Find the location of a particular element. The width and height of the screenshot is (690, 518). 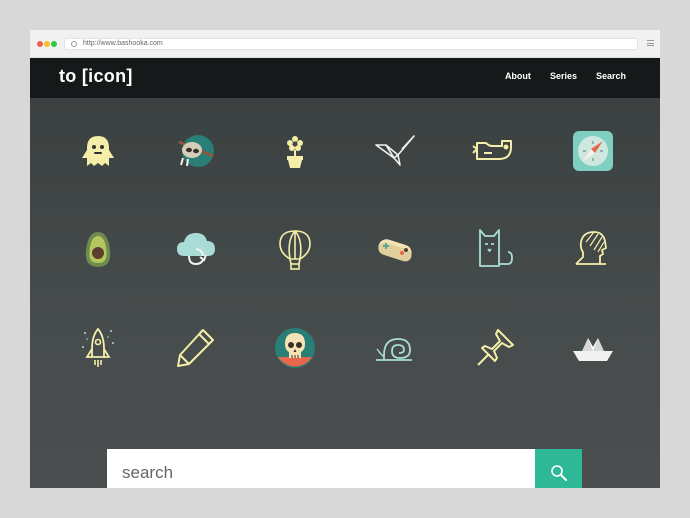

snail-icon is located at coordinates (395, 348).